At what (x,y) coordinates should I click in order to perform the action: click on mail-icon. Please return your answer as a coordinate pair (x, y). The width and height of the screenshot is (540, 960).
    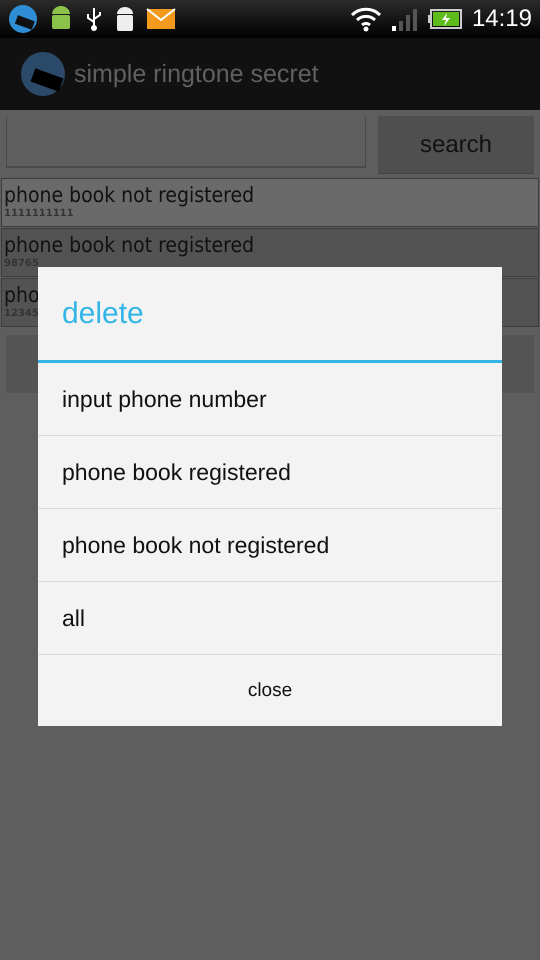
    Looking at the image, I should click on (161, 19).